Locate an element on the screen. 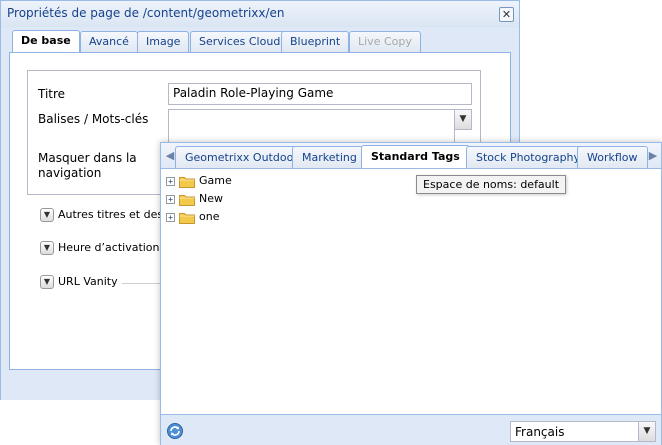 This screenshot has height=445, width=662. language-select: Français ▼ is located at coordinates (583, 431).